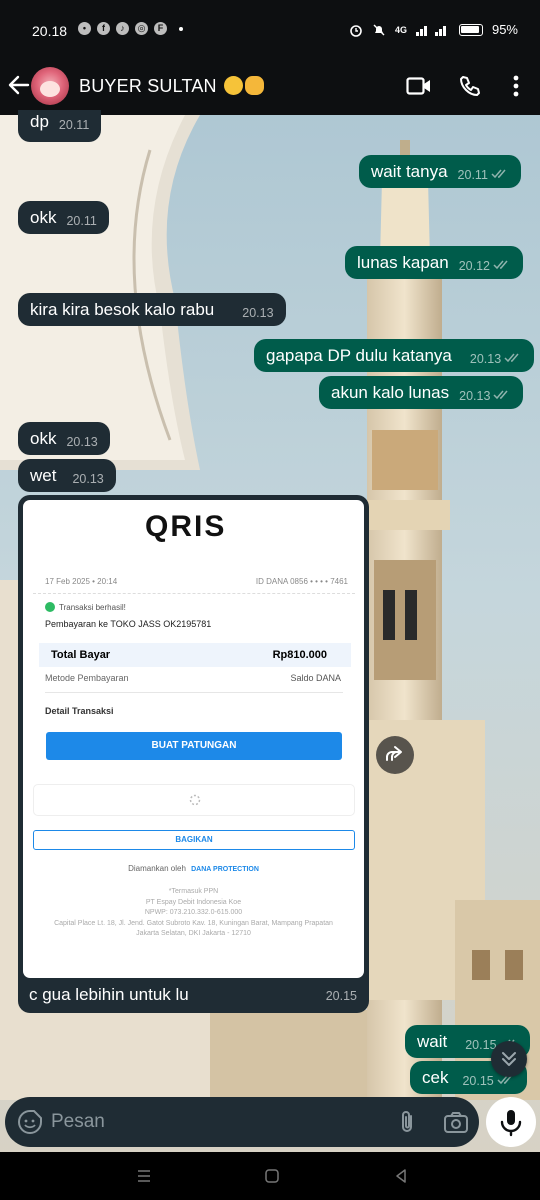  Describe the element at coordinates (419, 86) in the screenshot. I see `video-call-icon` at that location.